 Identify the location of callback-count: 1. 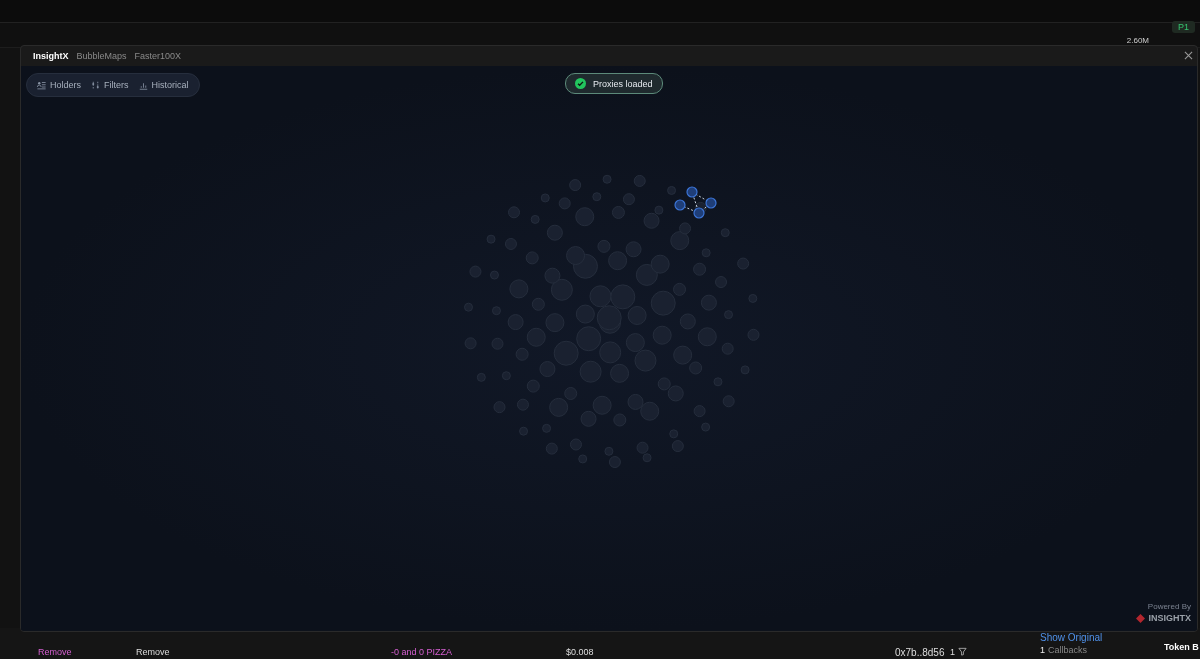
(1042, 650).